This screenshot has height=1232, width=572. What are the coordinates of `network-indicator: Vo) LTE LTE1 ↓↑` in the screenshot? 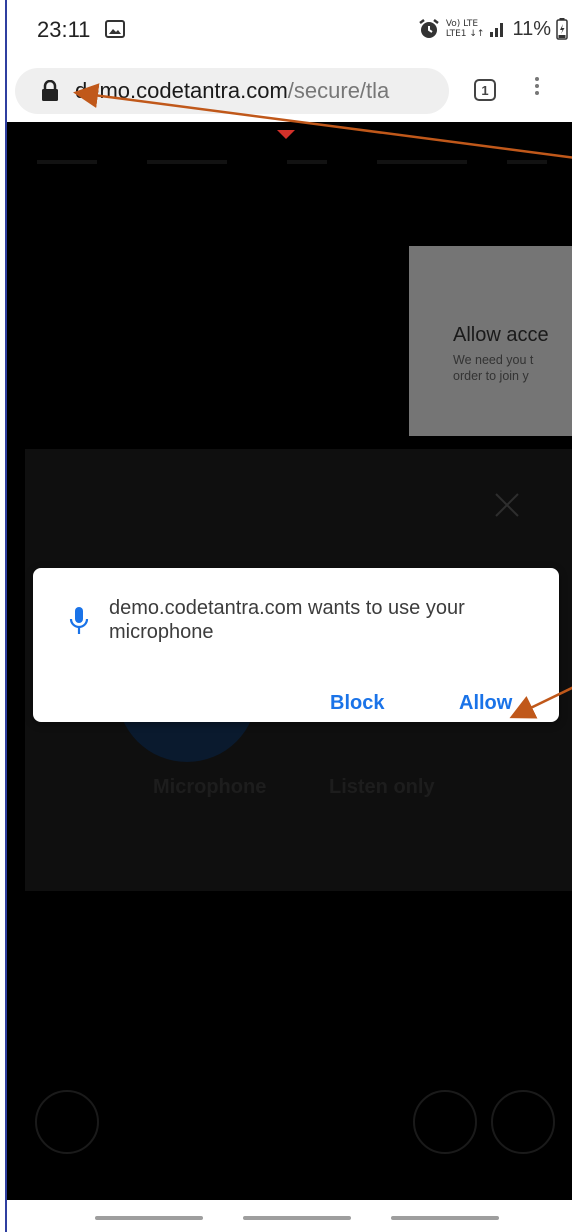 It's located at (465, 29).